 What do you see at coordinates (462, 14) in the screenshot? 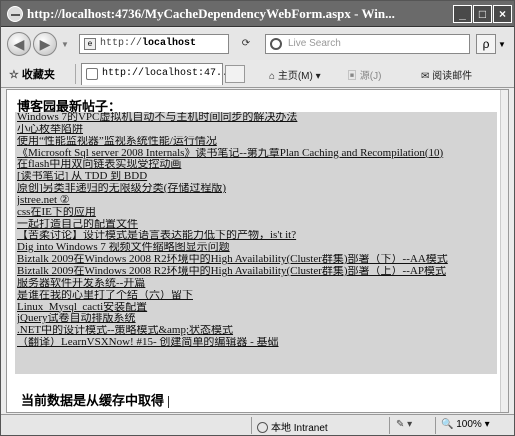
I see `minimize-button: _` at bounding box center [462, 14].